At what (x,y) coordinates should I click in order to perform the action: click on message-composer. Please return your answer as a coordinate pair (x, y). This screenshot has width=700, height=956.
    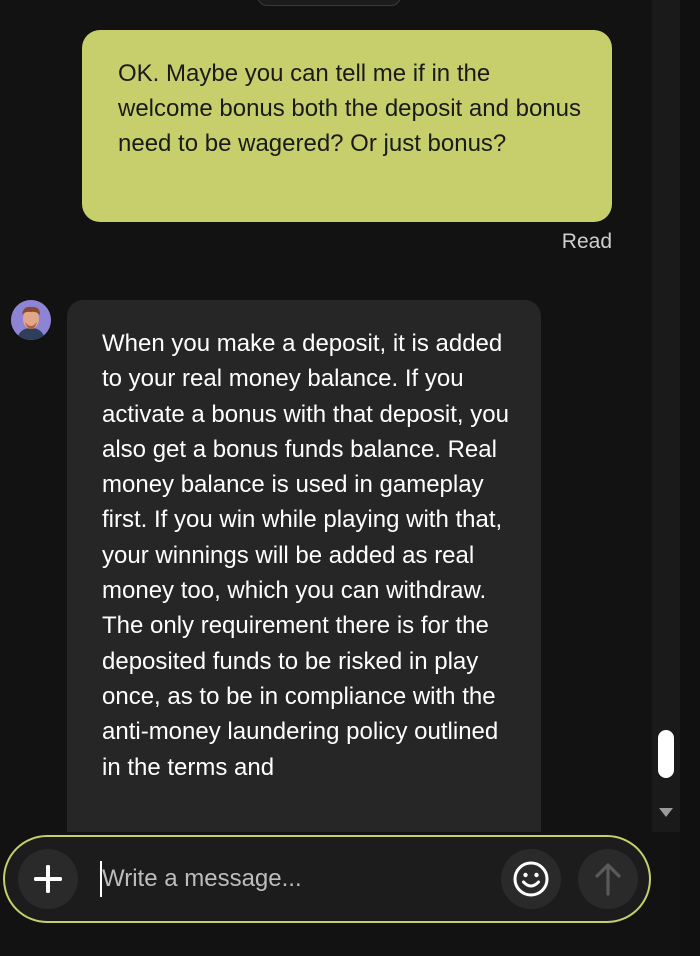
    Looking at the image, I should click on (327, 879).